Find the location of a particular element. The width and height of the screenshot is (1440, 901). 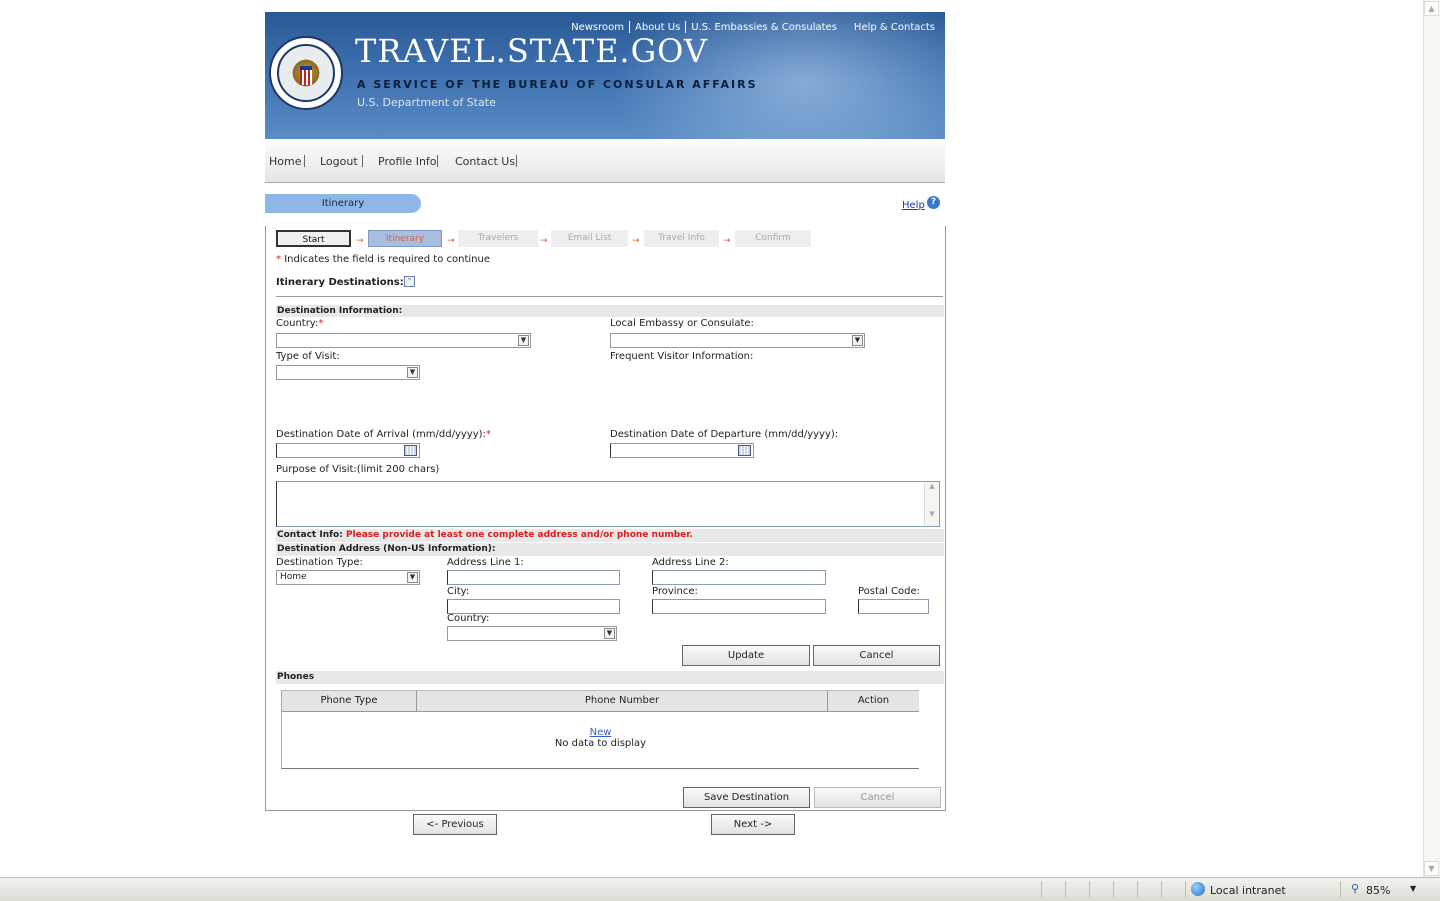

main-nav: Home Logout Profile Info Contact Us is located at coordinates (605, 161).